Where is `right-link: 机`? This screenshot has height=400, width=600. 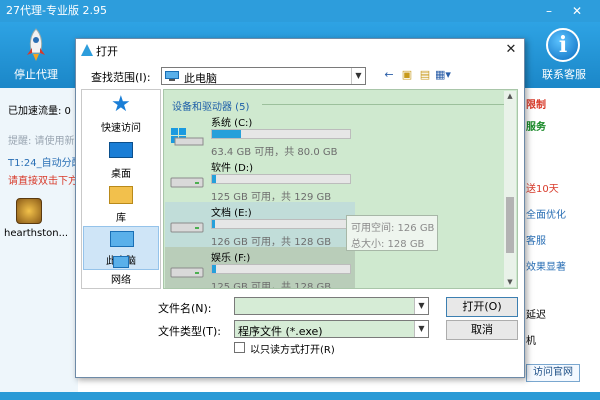 right-link: 机 is located at coordinates (531, 339).